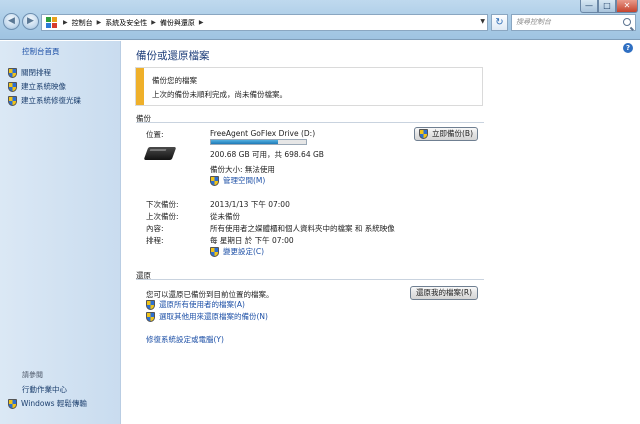 The width and height of the screenshot is (640, 424). I want to click on sidebar-item-windows-easy-transfer: Windows 輕鬆傳輸, so click(47, 403).